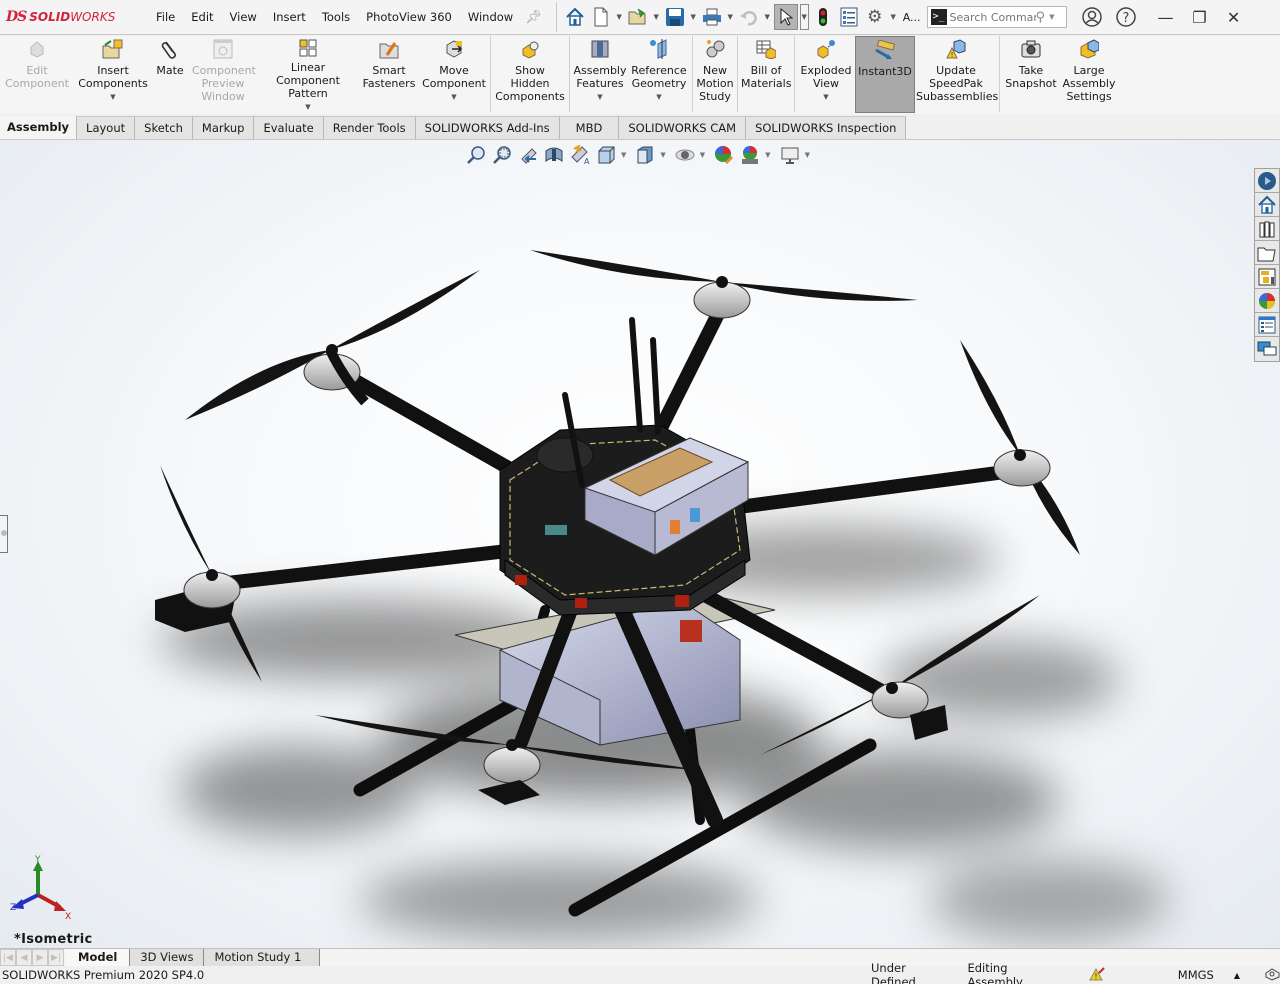  I want to click on insert-components-dropdown: ▼, so click(112, 97).